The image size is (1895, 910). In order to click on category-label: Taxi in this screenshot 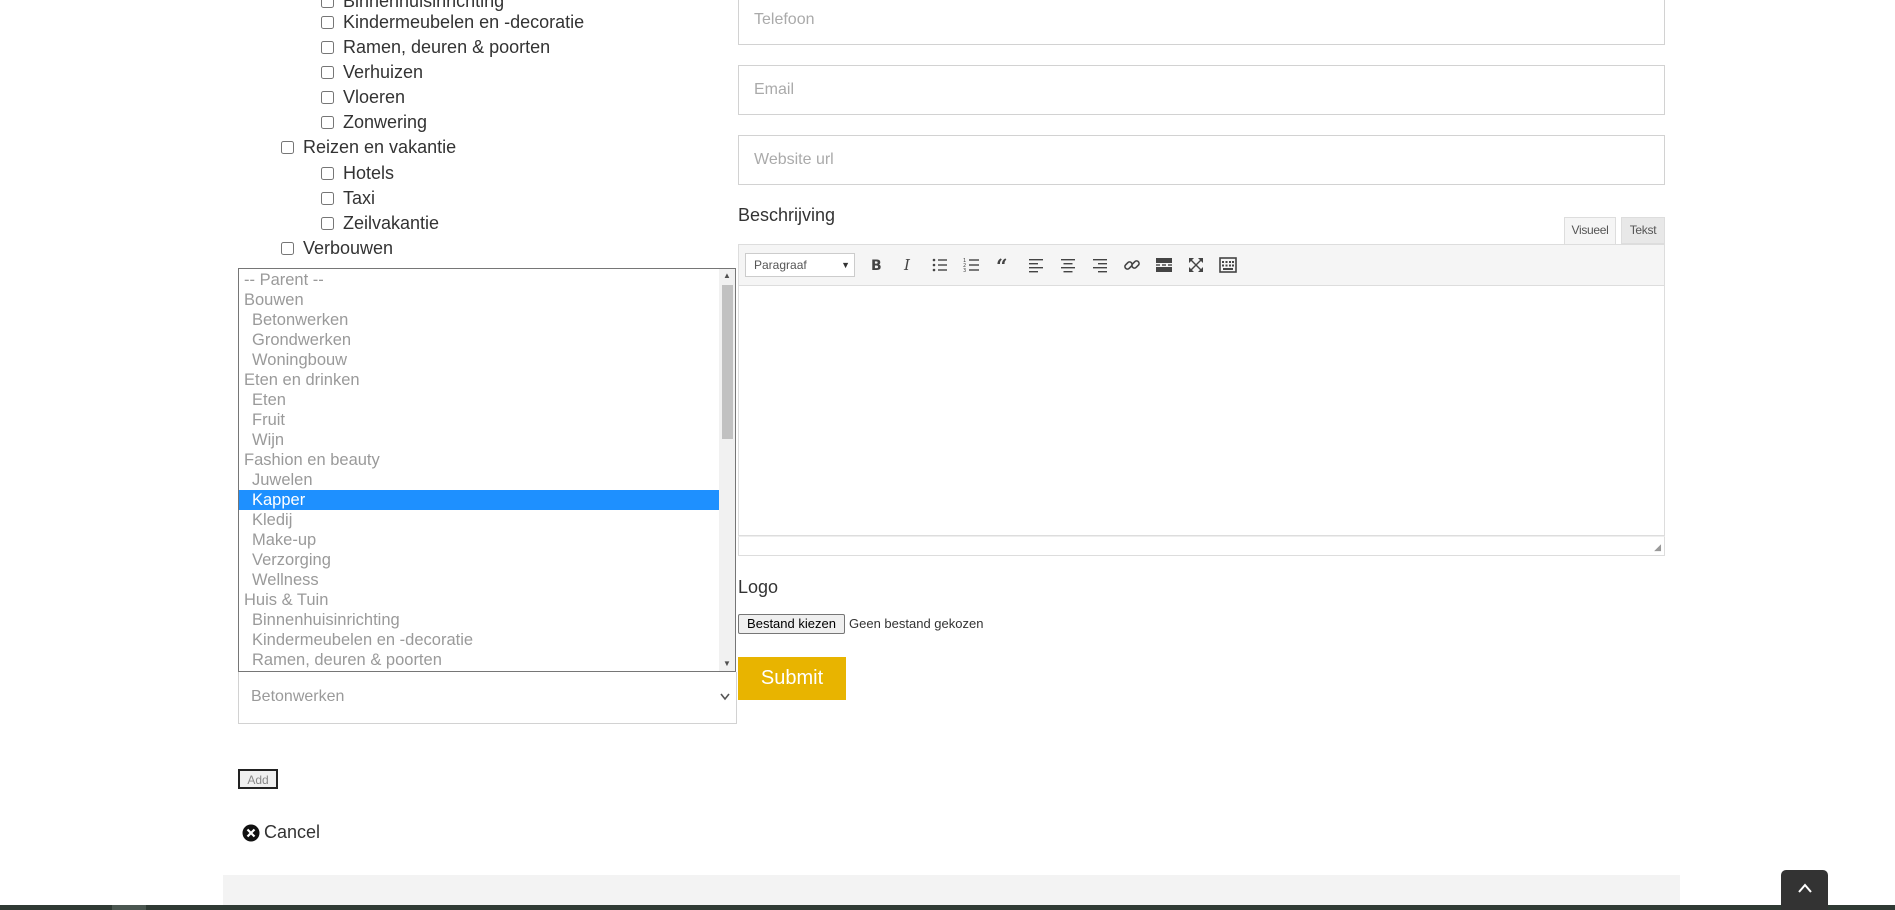, I will do `click(359, 198)`.